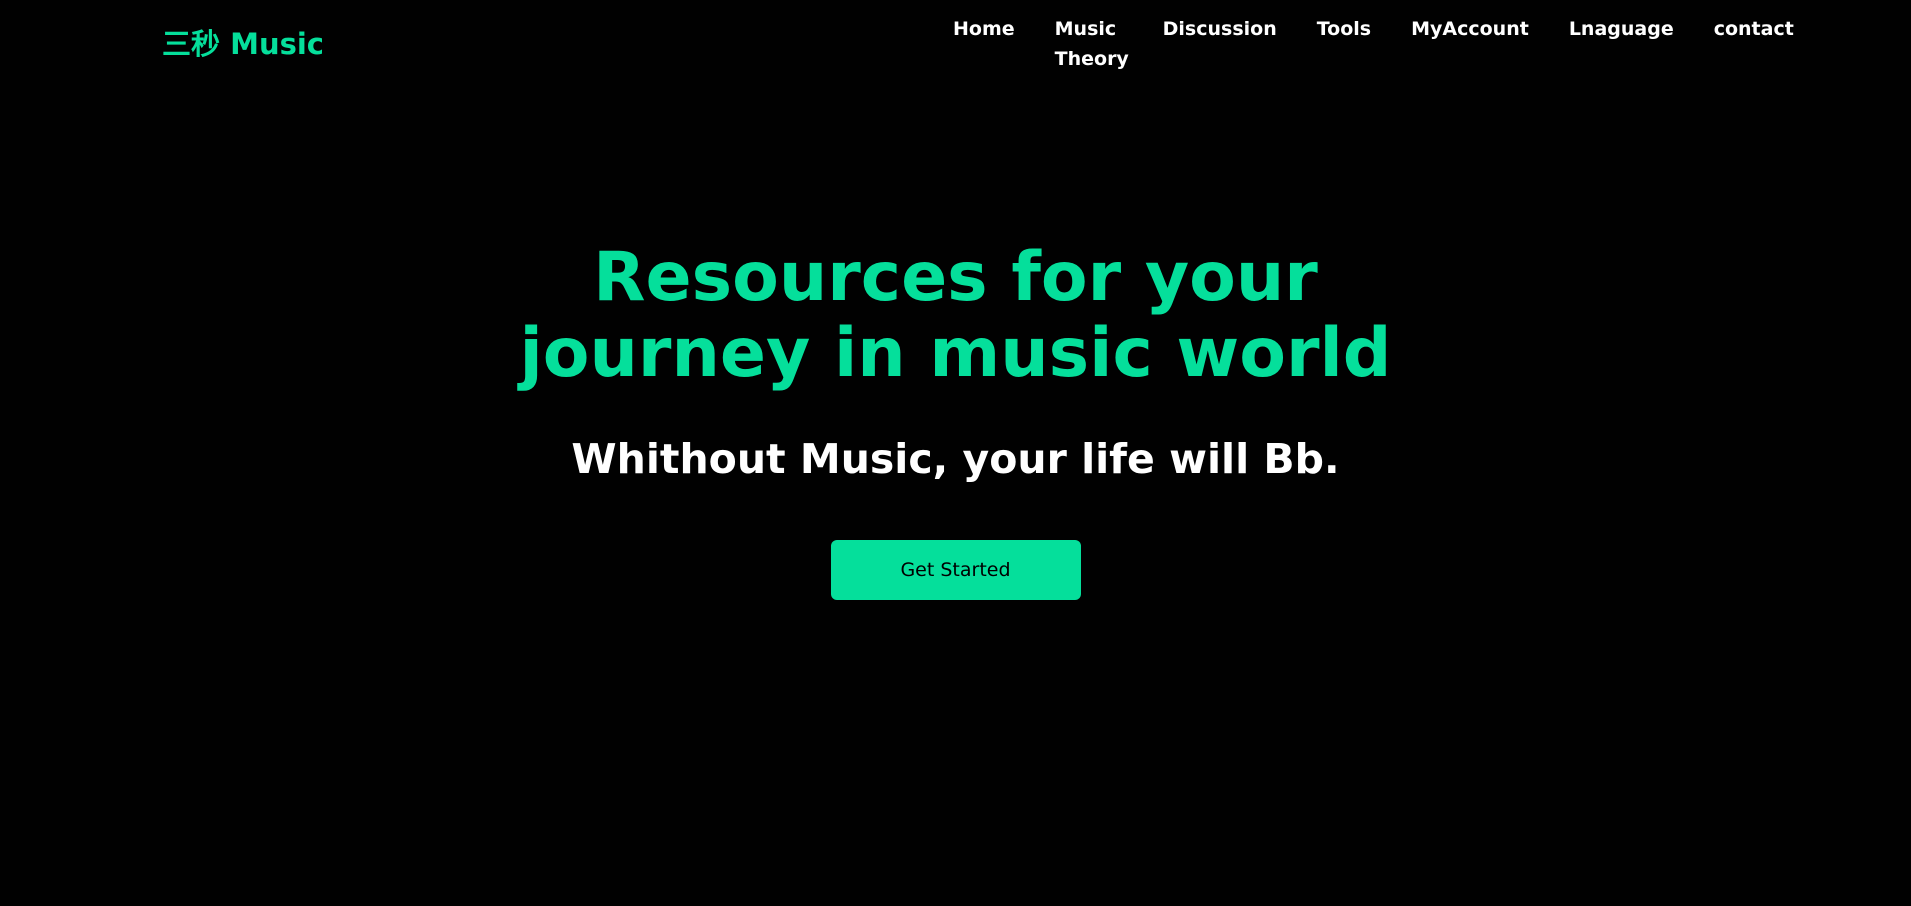 Image resolution: width=1911 pixels, height=906 pixels. What do you see at coordinates (1621, 29) in the screenshot?
I see `nav-item-language: Lnaguage` at bounding box center [1621, 29].